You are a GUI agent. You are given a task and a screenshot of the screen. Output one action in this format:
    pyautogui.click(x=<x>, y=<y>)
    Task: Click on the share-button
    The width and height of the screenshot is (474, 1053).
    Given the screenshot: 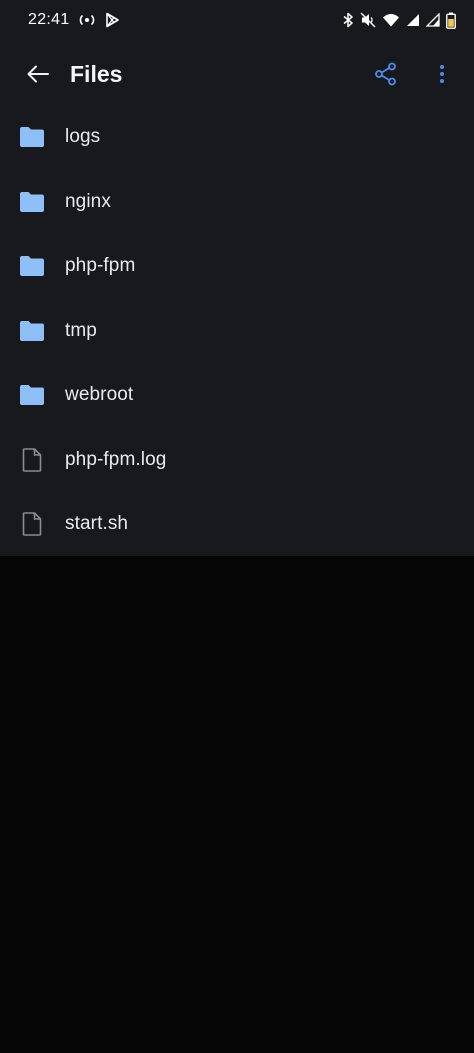 What is the action you would take?
    pyautogui.click(x=386, y=74)
    